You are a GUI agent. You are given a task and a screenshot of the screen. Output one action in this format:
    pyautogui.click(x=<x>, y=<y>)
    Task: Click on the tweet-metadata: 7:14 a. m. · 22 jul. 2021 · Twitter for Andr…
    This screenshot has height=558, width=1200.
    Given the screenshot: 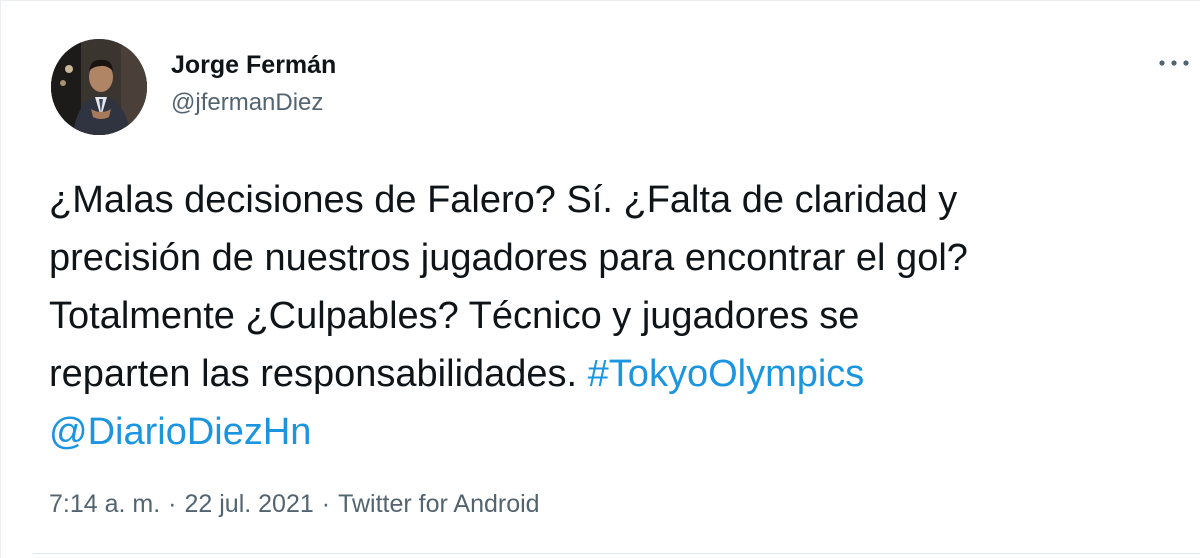 What is the action you would take?
    pyautogui.click(x=294, y=504)
    